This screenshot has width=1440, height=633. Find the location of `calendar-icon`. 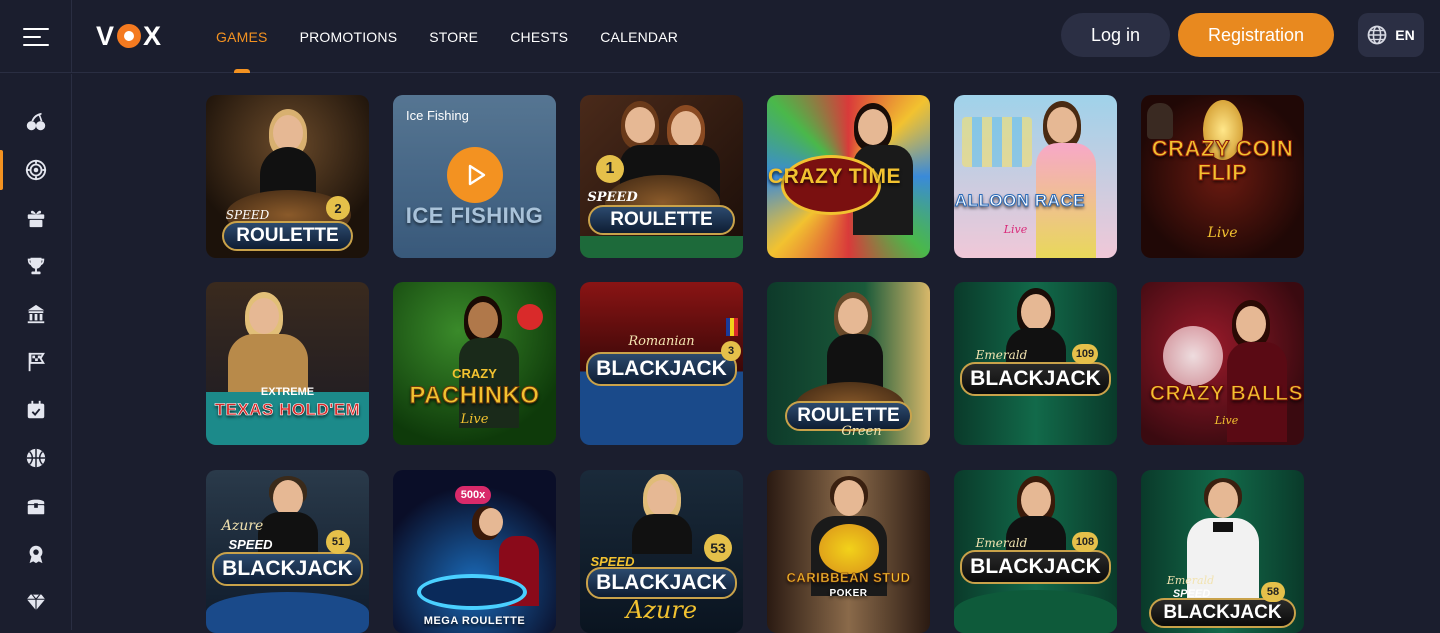

calendar-icon is located at coordinates (36, 409).